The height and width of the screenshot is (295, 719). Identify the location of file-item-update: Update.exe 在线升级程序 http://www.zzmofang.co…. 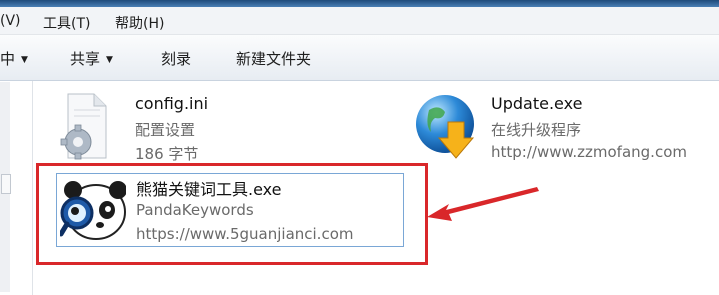
(565, 127).